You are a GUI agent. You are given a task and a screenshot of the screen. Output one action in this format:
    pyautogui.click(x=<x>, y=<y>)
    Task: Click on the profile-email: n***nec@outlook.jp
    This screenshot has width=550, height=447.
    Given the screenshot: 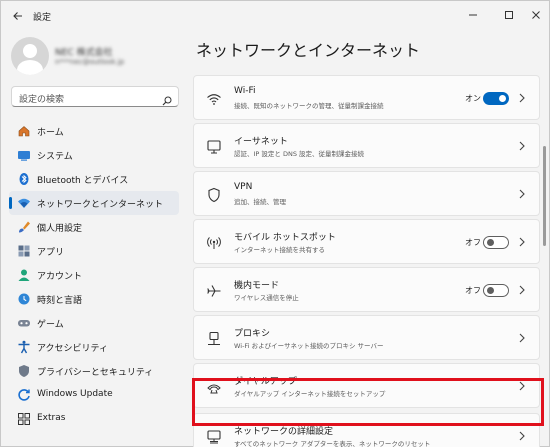 What is the action you would take?
    pyautogui.click(x=90, y=62)
    